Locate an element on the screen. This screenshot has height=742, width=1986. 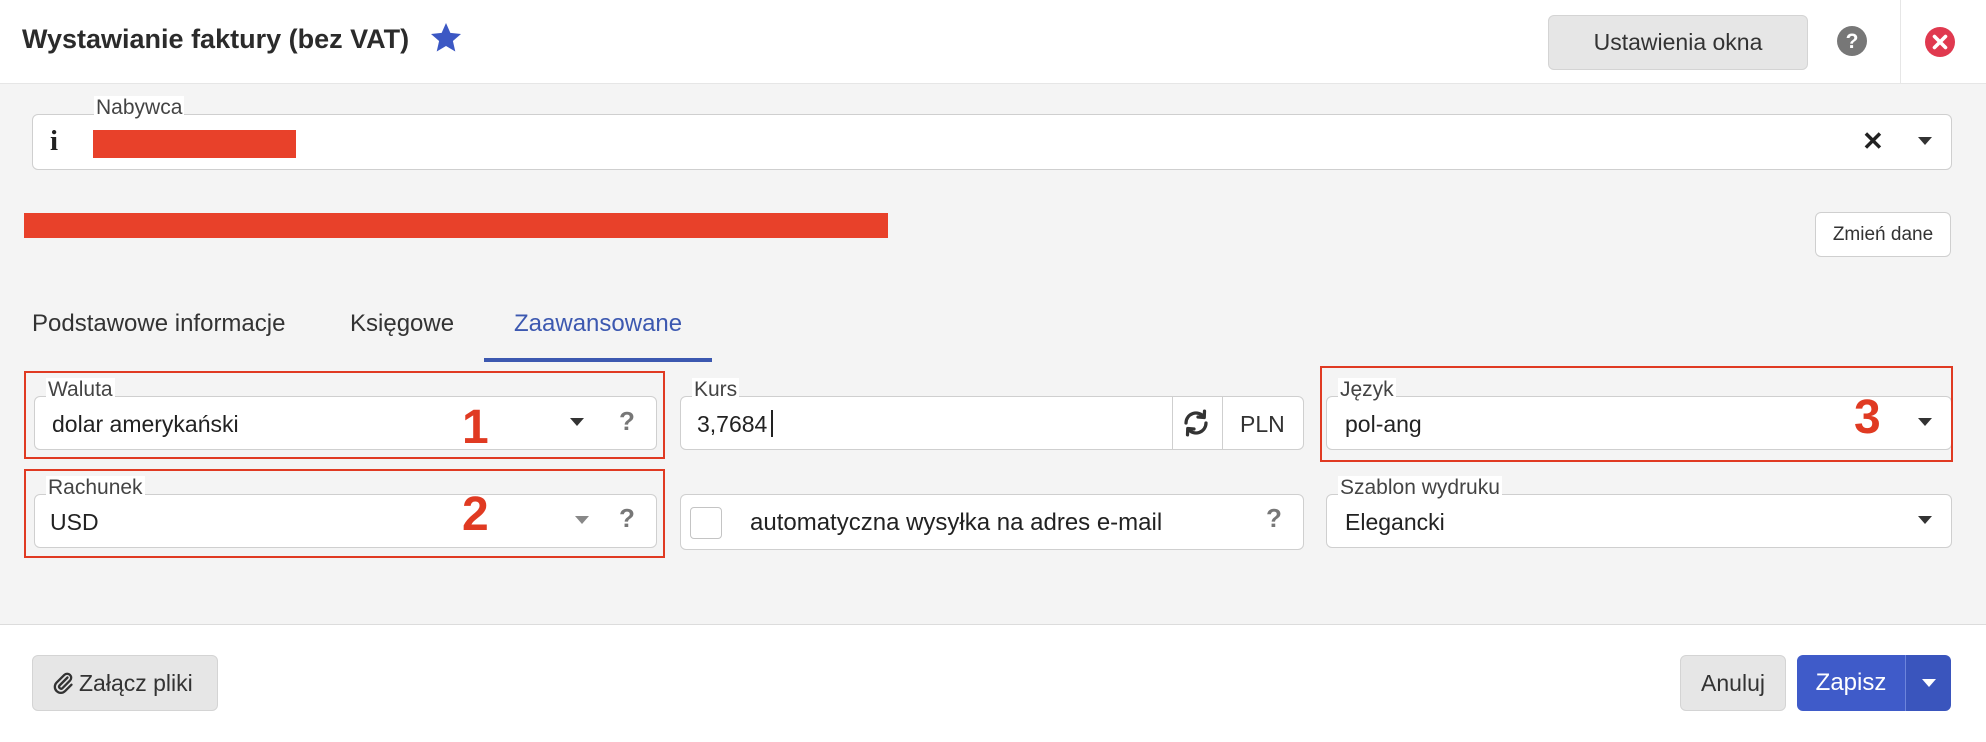
print-template-value: Elegancki is located at coordinates (1395, 522).